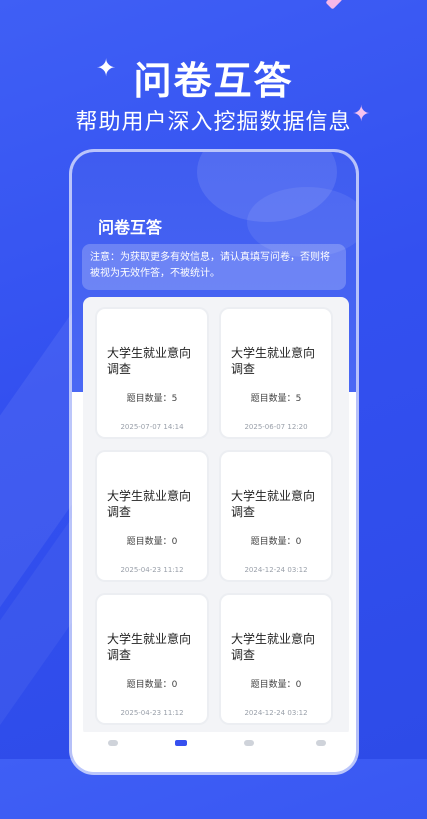 This screenshot has width=427, height=819. I want to click on sparkle-icon: ✦, so click(361, 114).